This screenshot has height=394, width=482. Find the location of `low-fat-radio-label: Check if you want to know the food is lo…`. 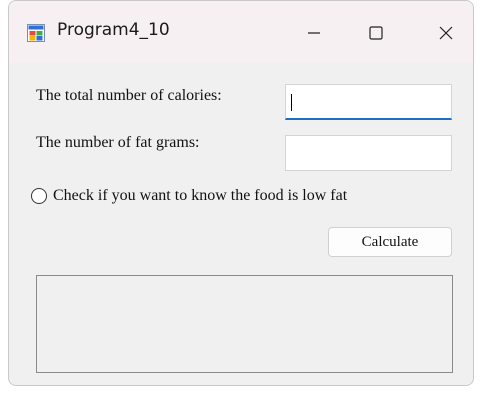

low-fat-radio-label: Check if you want to know the food is lo… is located at coordinates (200, 196).